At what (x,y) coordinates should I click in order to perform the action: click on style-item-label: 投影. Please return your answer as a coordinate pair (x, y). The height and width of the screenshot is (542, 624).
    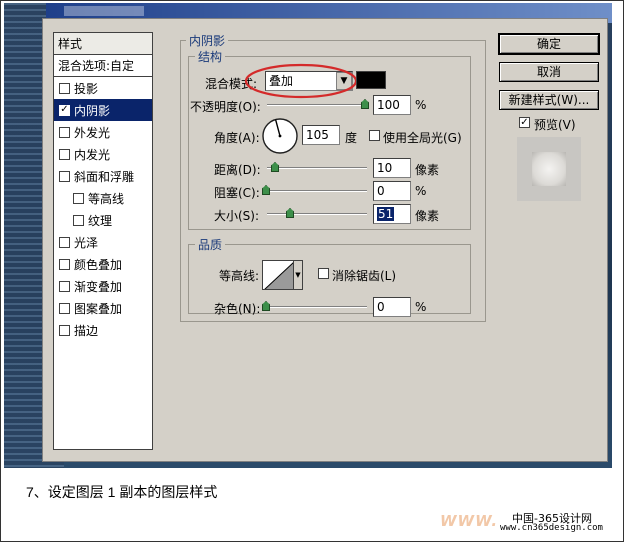
    Looking at the image, I should click on (86, 88).